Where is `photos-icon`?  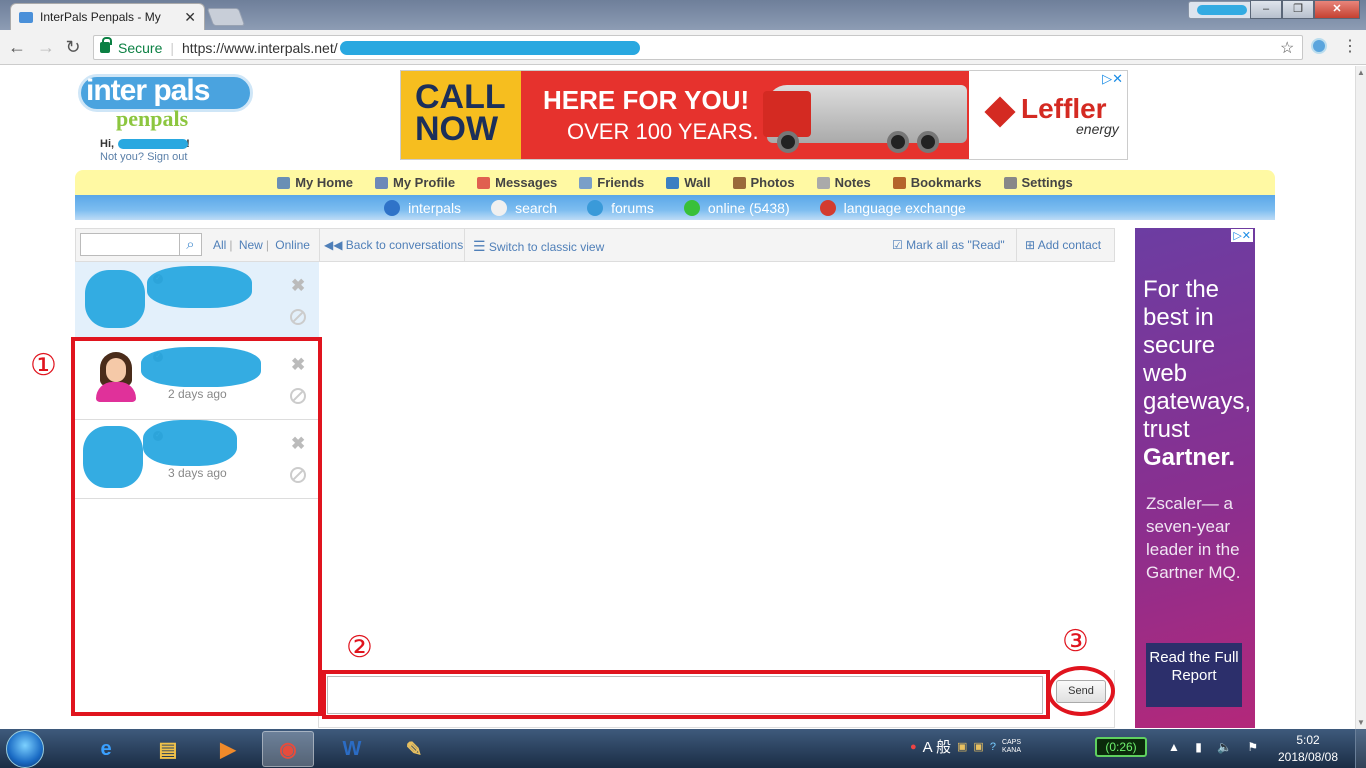
photos-icon is located at coordinates (739, 182).